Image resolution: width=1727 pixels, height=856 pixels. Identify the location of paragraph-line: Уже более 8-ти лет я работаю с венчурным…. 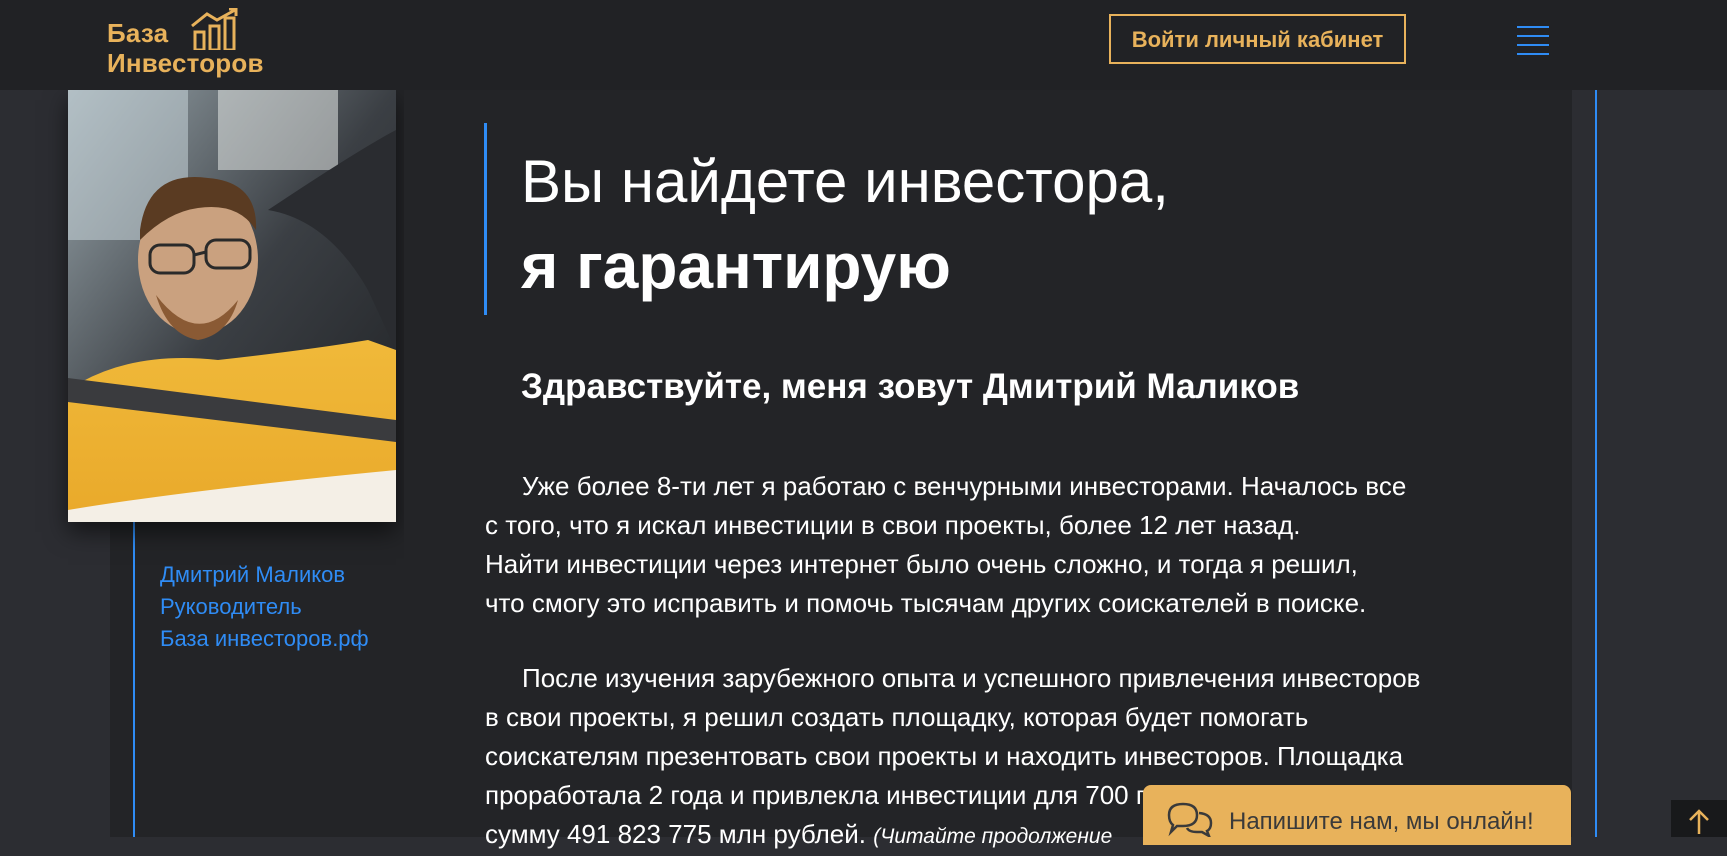
(964, 486).